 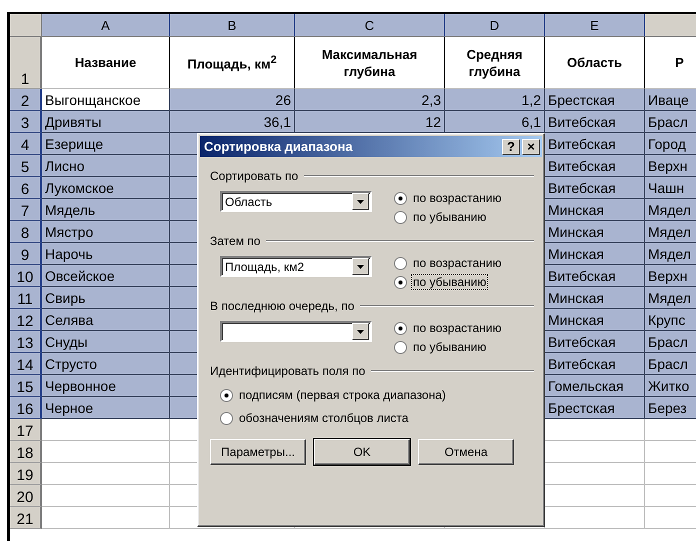 What do you see at coordinates (595, 25) in the screenshot?
I see `column-header: E` at bounding box center [595, 25].